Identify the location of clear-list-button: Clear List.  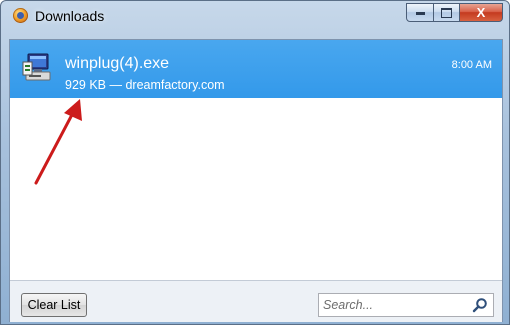
(54, 305).